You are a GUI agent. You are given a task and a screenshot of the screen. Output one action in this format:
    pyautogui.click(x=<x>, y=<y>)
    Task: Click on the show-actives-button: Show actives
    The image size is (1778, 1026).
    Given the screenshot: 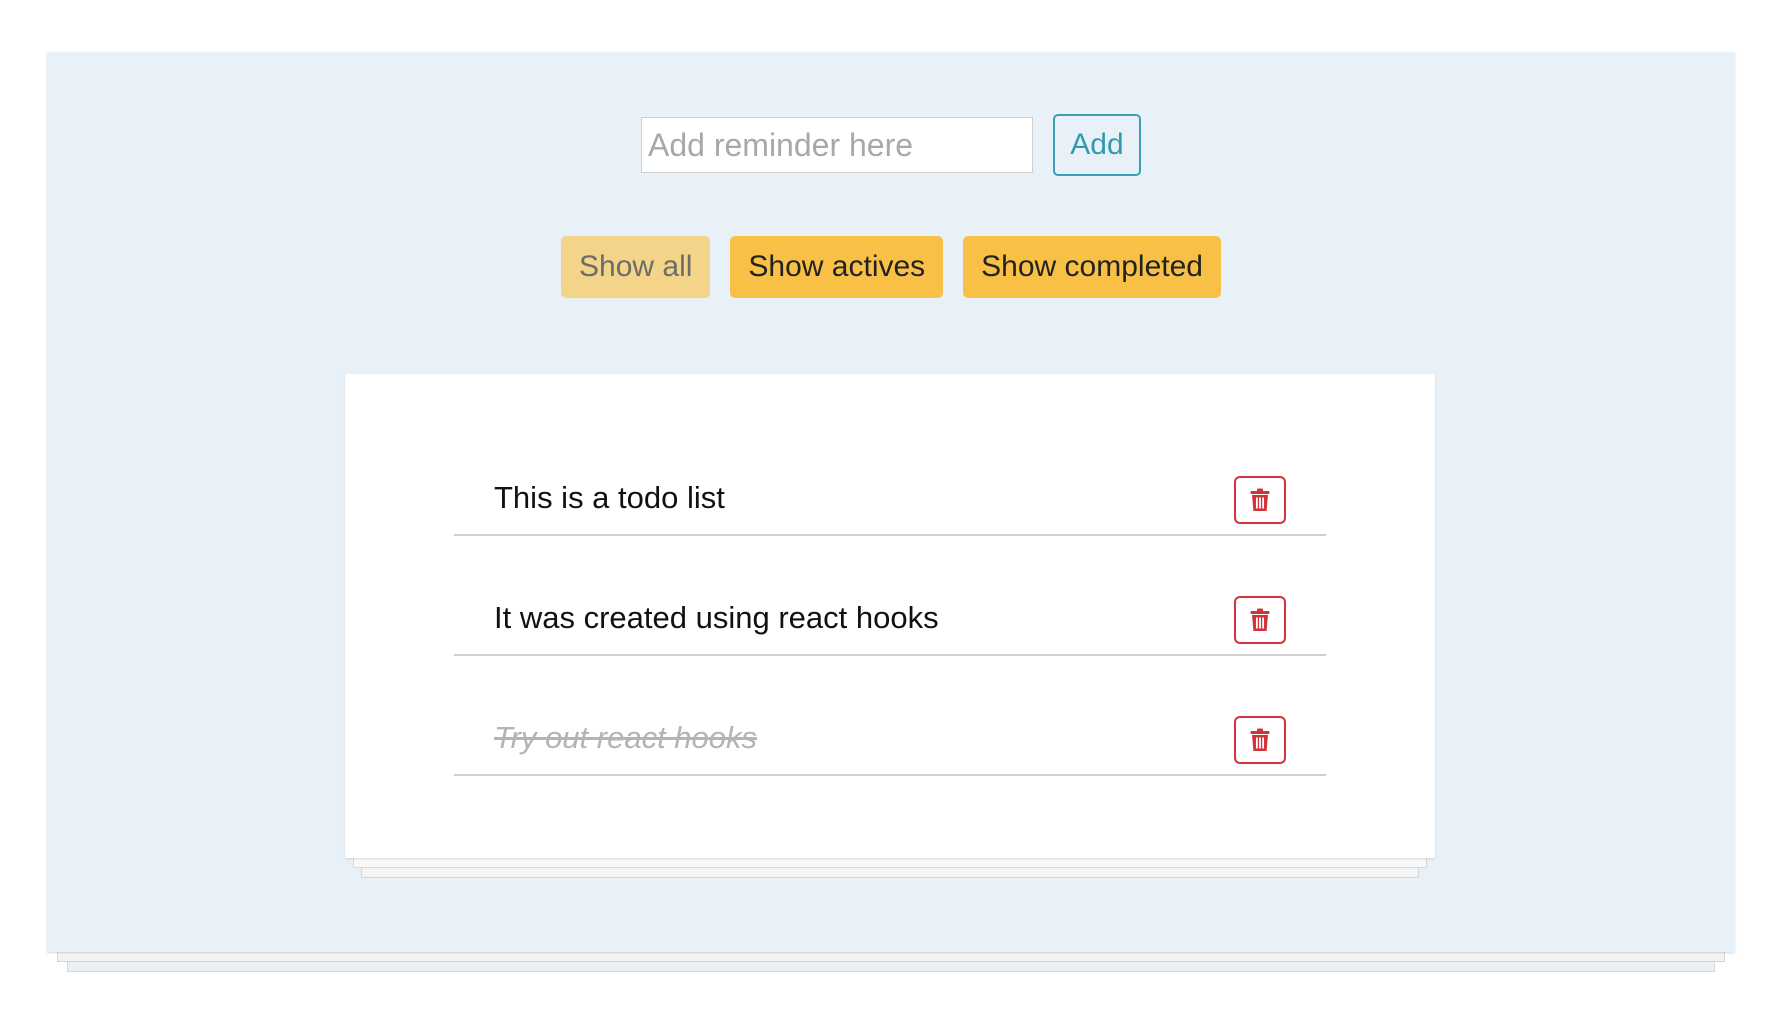 What is the action you would take?
    pyautogui.click(x=837, y=267)
    